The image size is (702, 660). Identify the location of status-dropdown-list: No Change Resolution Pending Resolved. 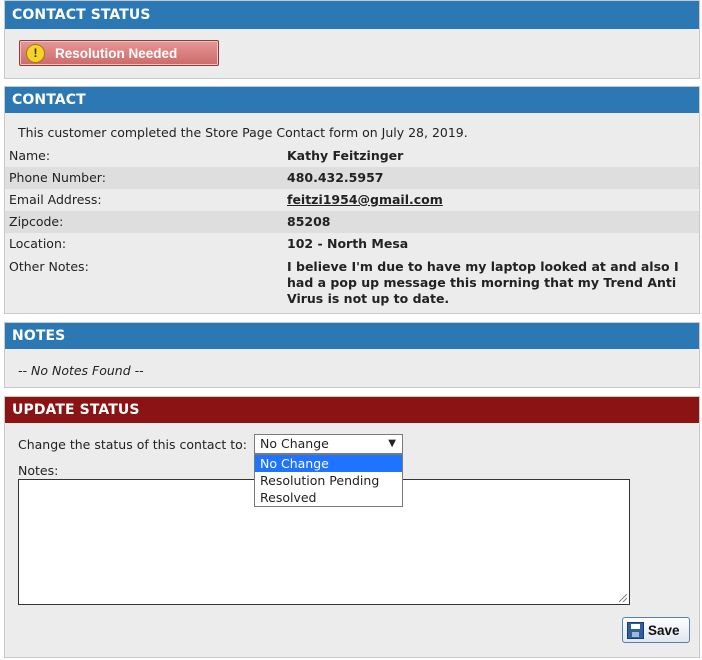
(328, 480).